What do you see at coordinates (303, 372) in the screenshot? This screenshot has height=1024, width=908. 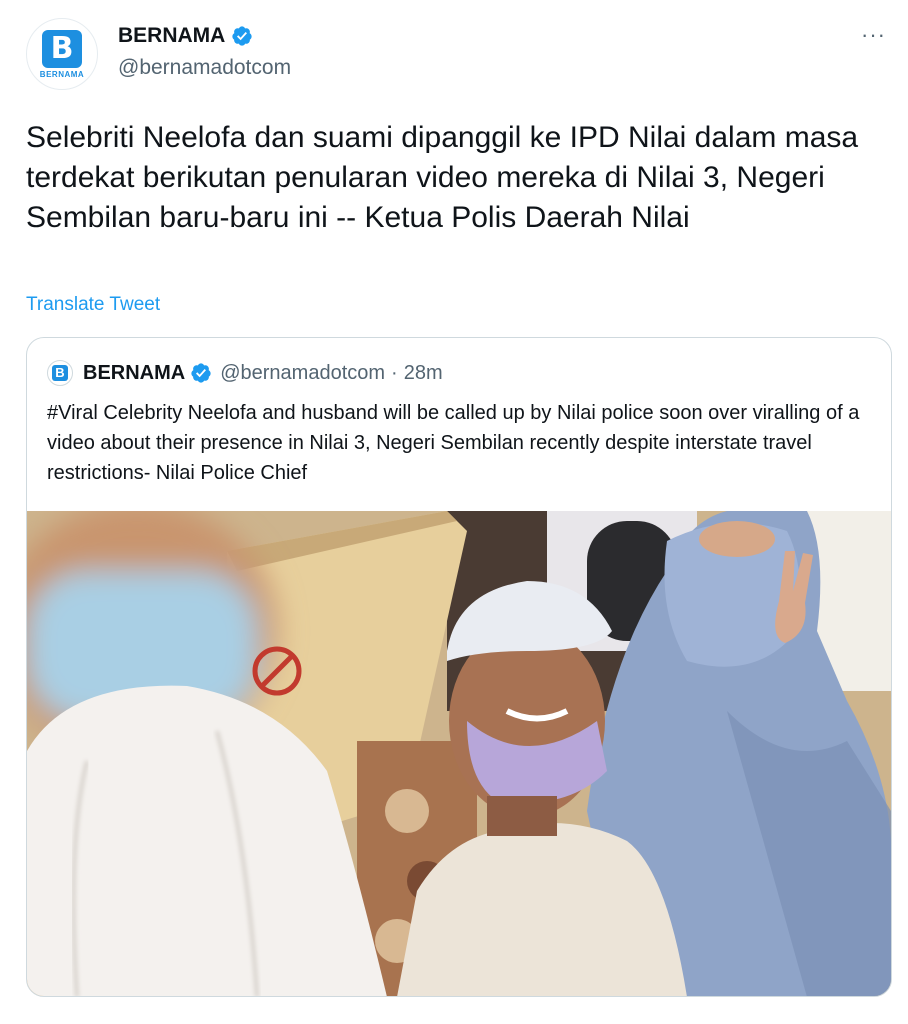 I see `quoted-handle: @bernamadotcom` at bounding box center [303, 372].